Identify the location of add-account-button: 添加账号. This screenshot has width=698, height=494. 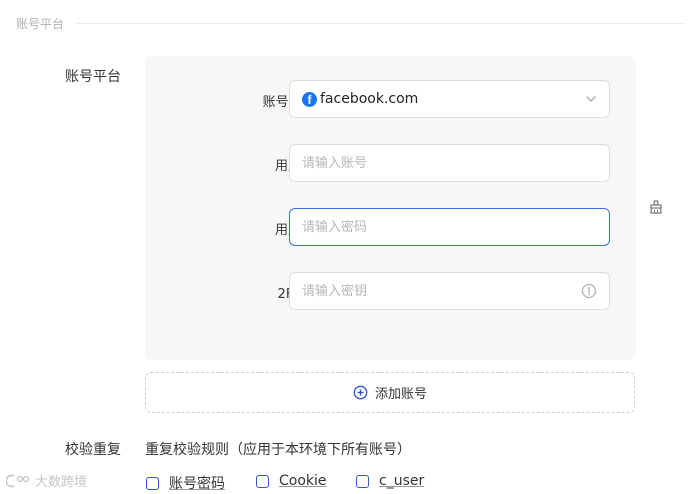
(390, 392).